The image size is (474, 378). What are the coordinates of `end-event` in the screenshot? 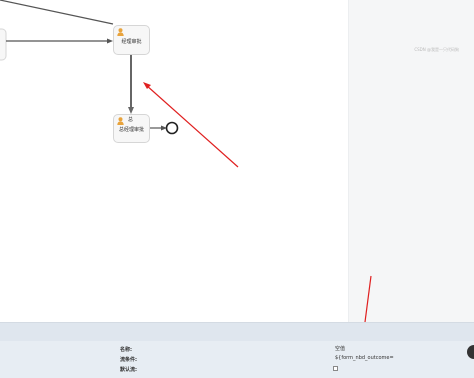 It's located at (172, 128).